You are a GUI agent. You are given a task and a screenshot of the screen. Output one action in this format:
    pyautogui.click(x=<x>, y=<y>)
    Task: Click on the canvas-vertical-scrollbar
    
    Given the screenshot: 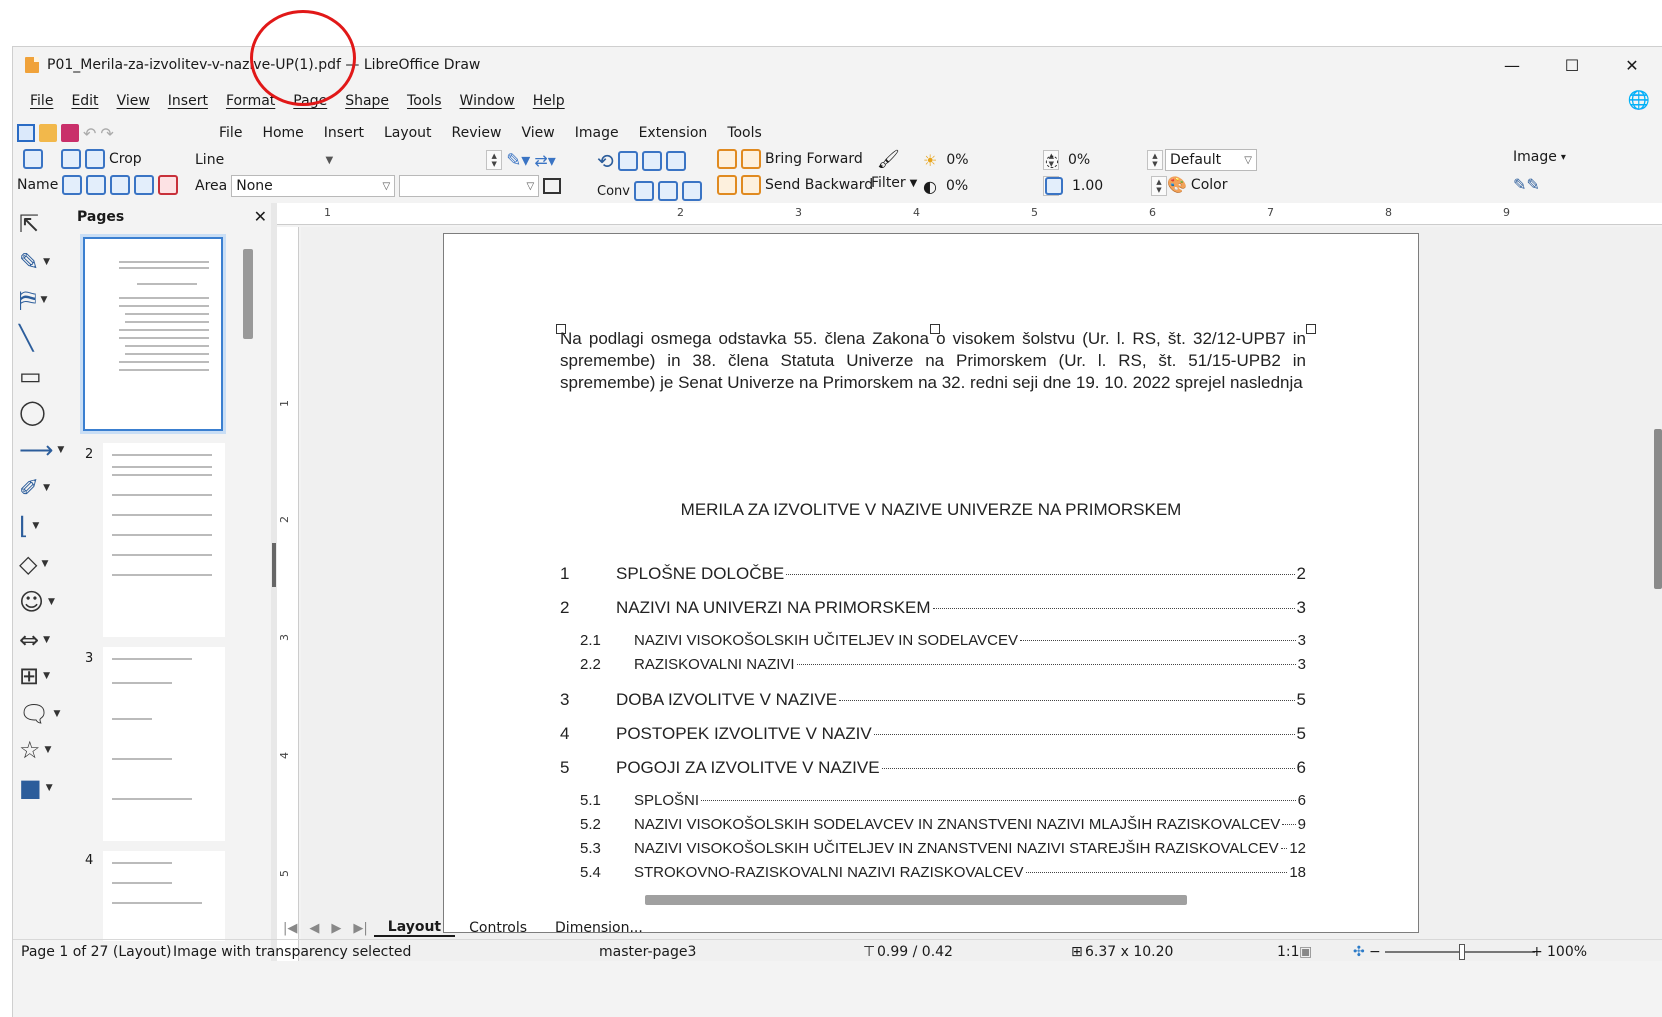 What is the action you would take?
    pyautogui.click(x=1658, y=509)
    